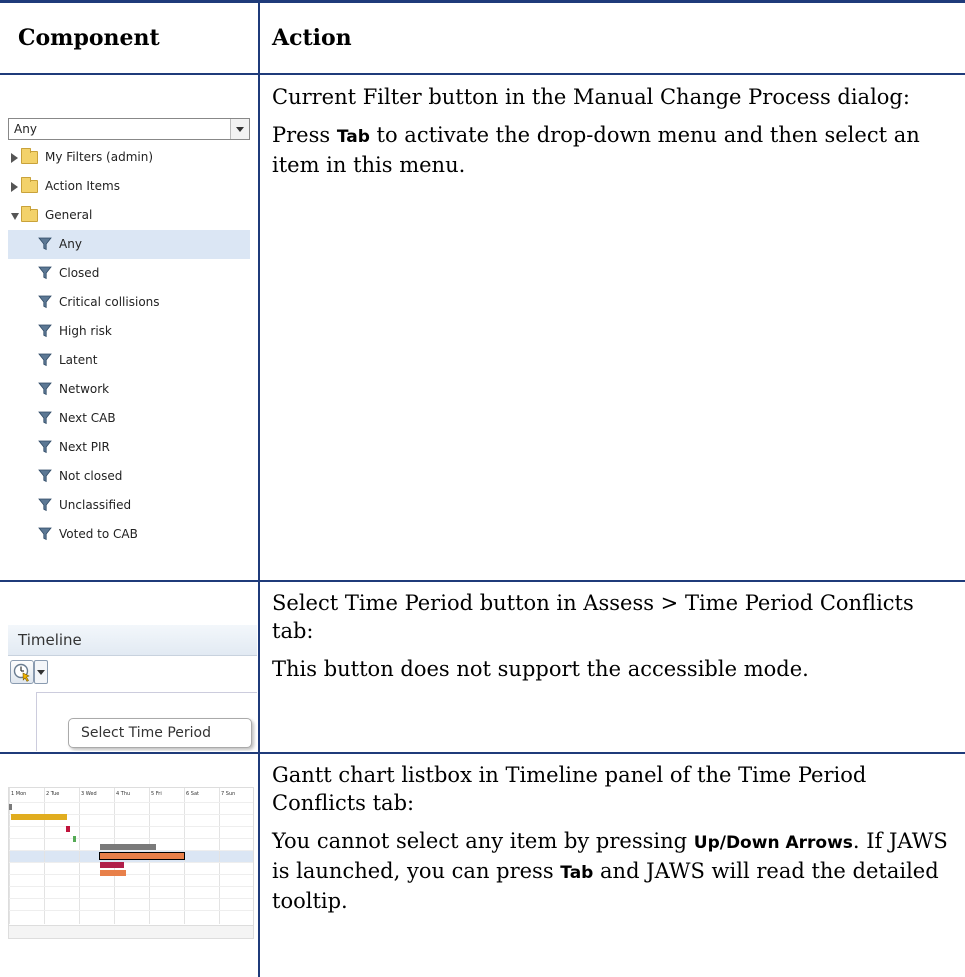 Image resolution: width=965 pixels, height=977 pixels. I want to click on filter-item-label: Critical collisions, so click(109, 302).